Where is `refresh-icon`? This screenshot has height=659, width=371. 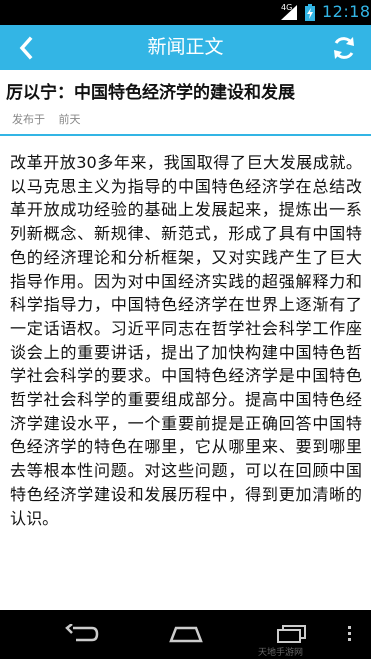 refresh-icon is located at coordinates (344, 48).